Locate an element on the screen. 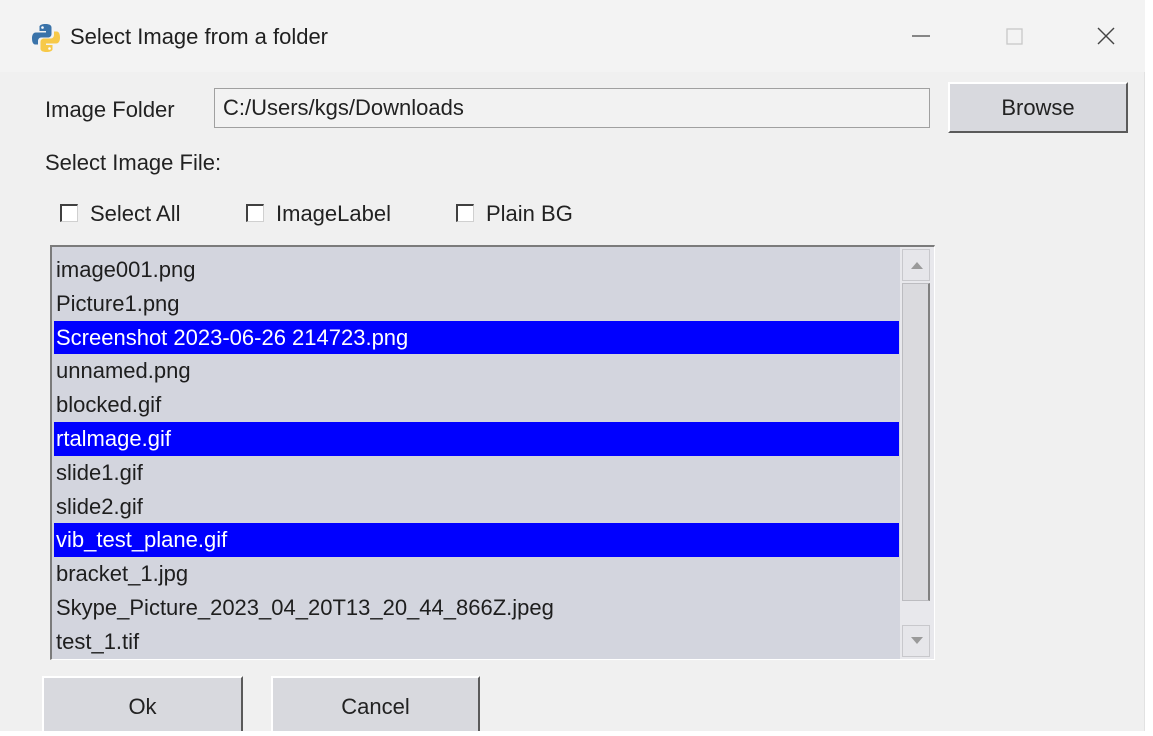  scroll-down-button is located at coordinates (916, 641).